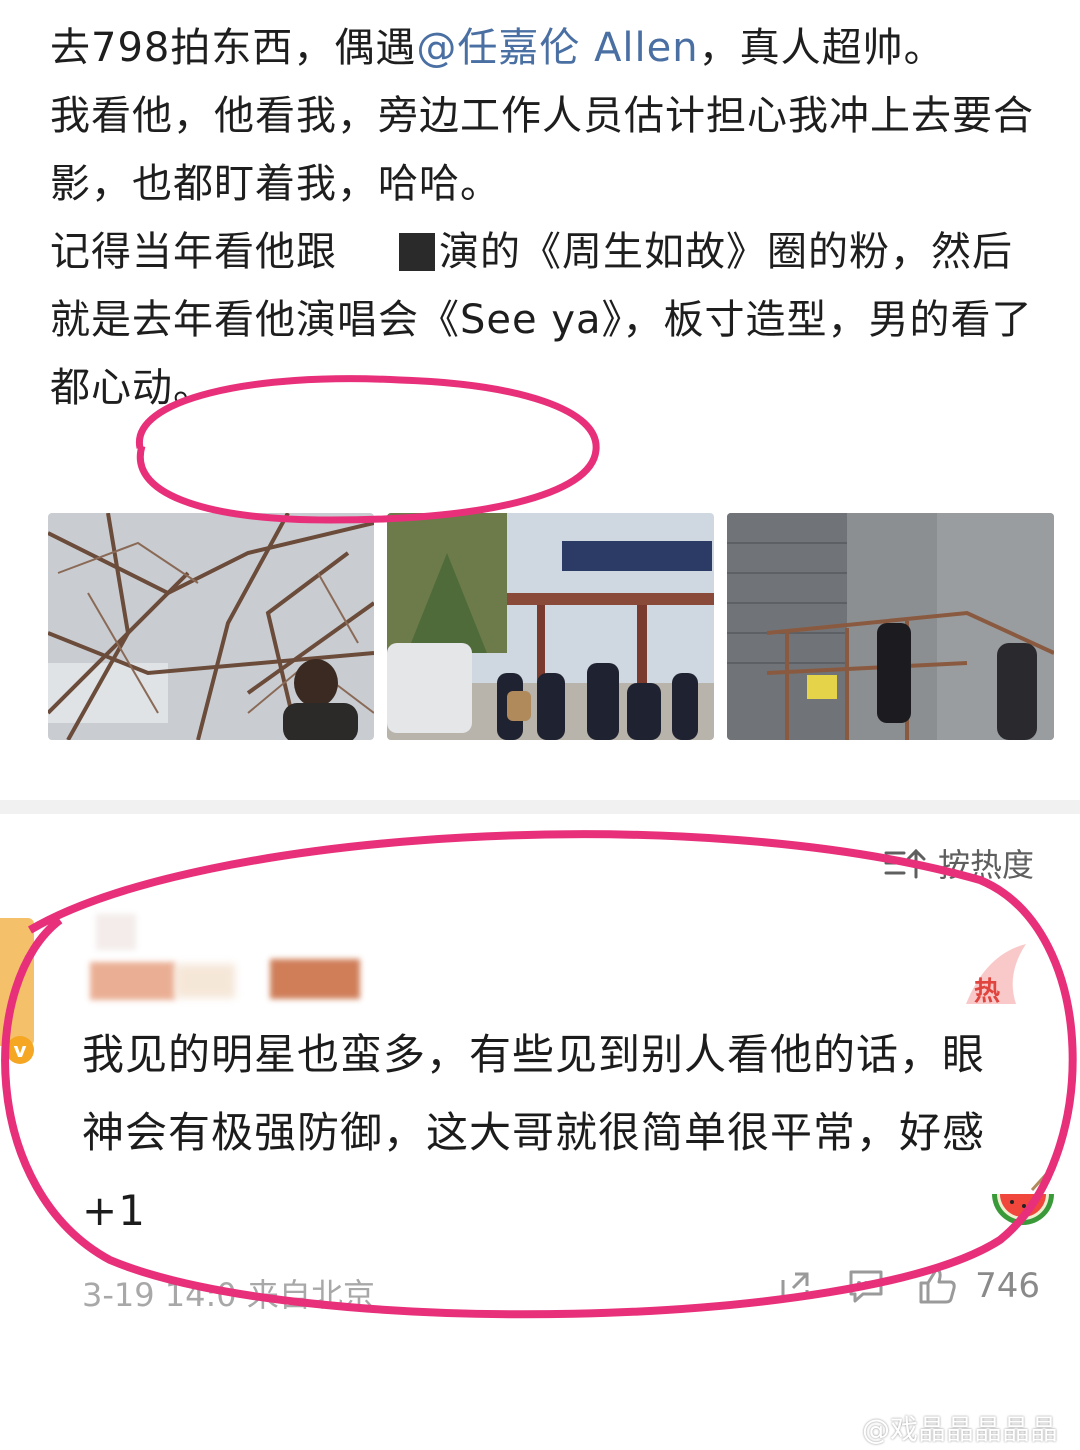 The image size is (1080, 1450). I want to click on hot-comment-badge-icon: 热, so click(996, 975).